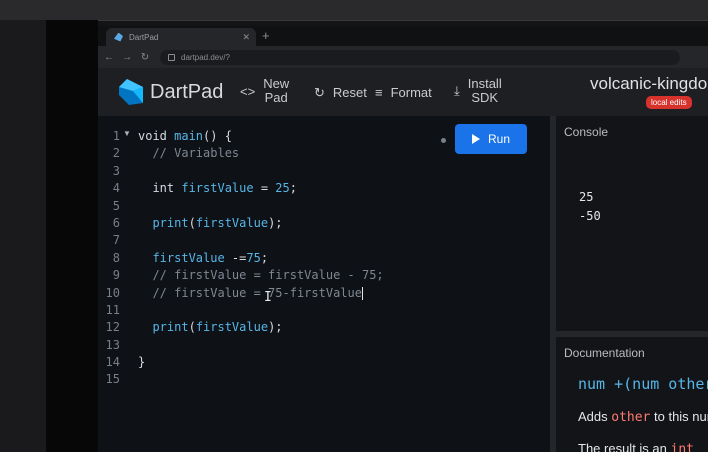 The width and height of the screenshot is (708, 452). I want to click on line-number: 8, so click(116, 257).